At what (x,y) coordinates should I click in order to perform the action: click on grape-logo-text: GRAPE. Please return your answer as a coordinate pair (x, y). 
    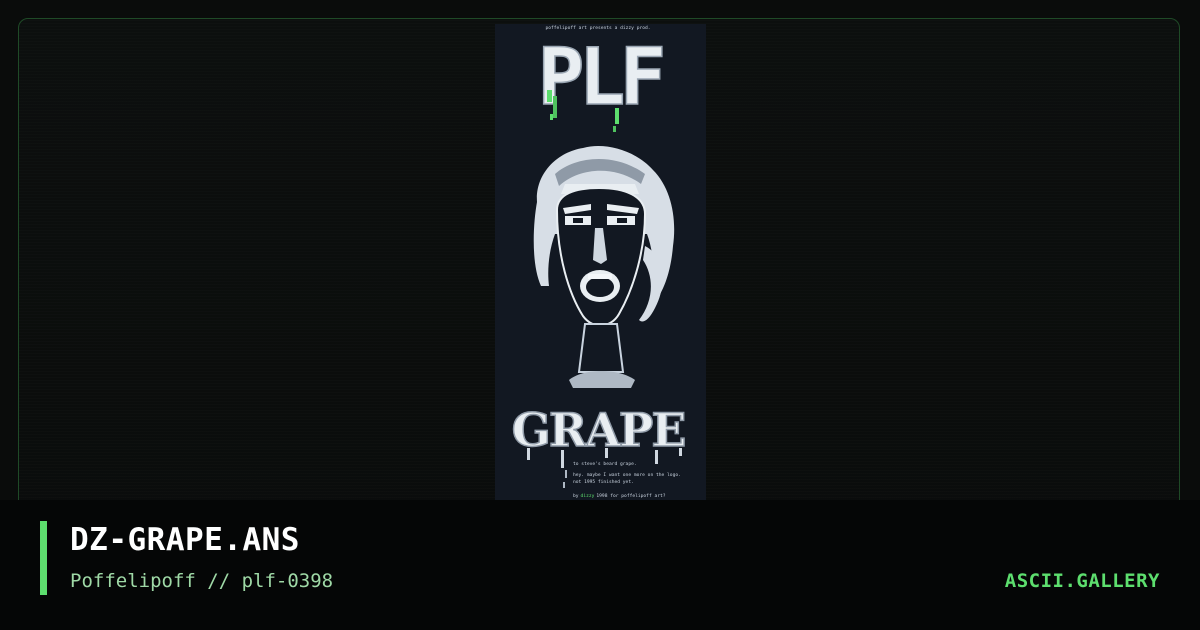
    Looking at the image, I should click on (598, 430).